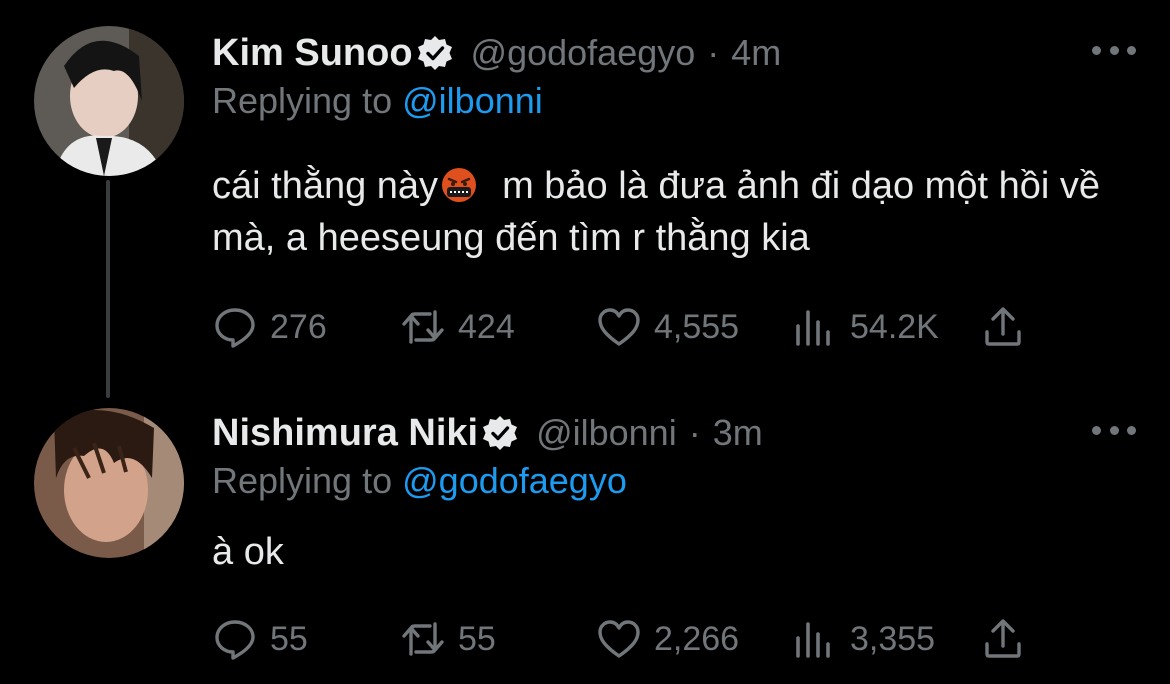 The width and height of the screenshot is (1170, 684). Describe the element at coordinates (248, 552) in the screenshot. I see `tweet-text: à ok` at that location.